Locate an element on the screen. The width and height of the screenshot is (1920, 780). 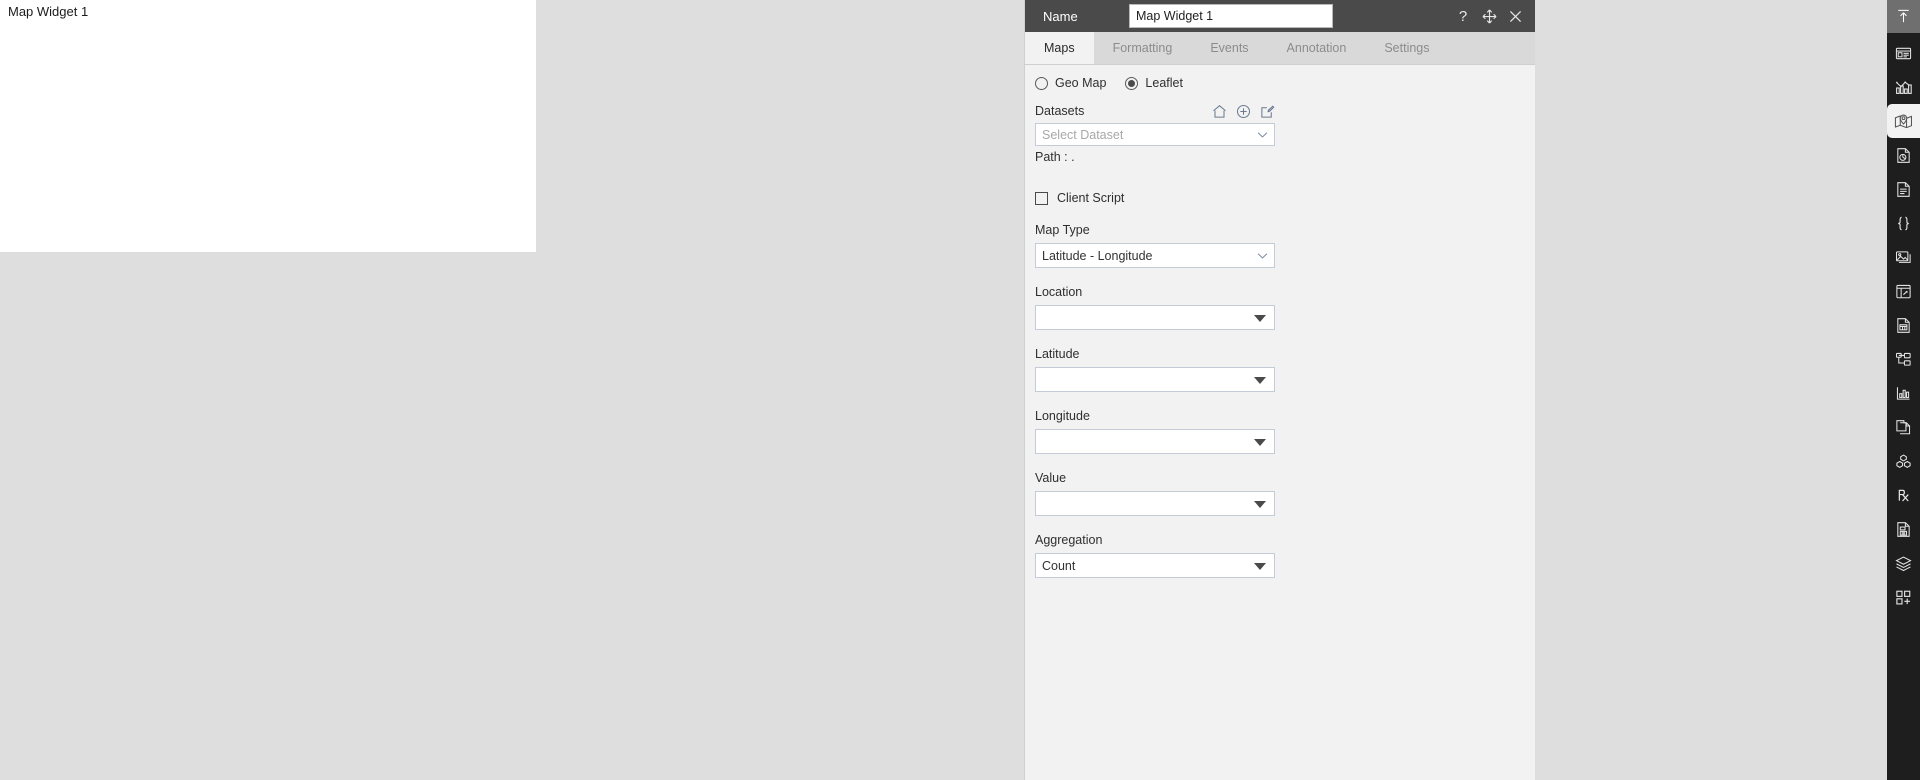
datasets-row: Datasets is located at coordinates (1155, 111).